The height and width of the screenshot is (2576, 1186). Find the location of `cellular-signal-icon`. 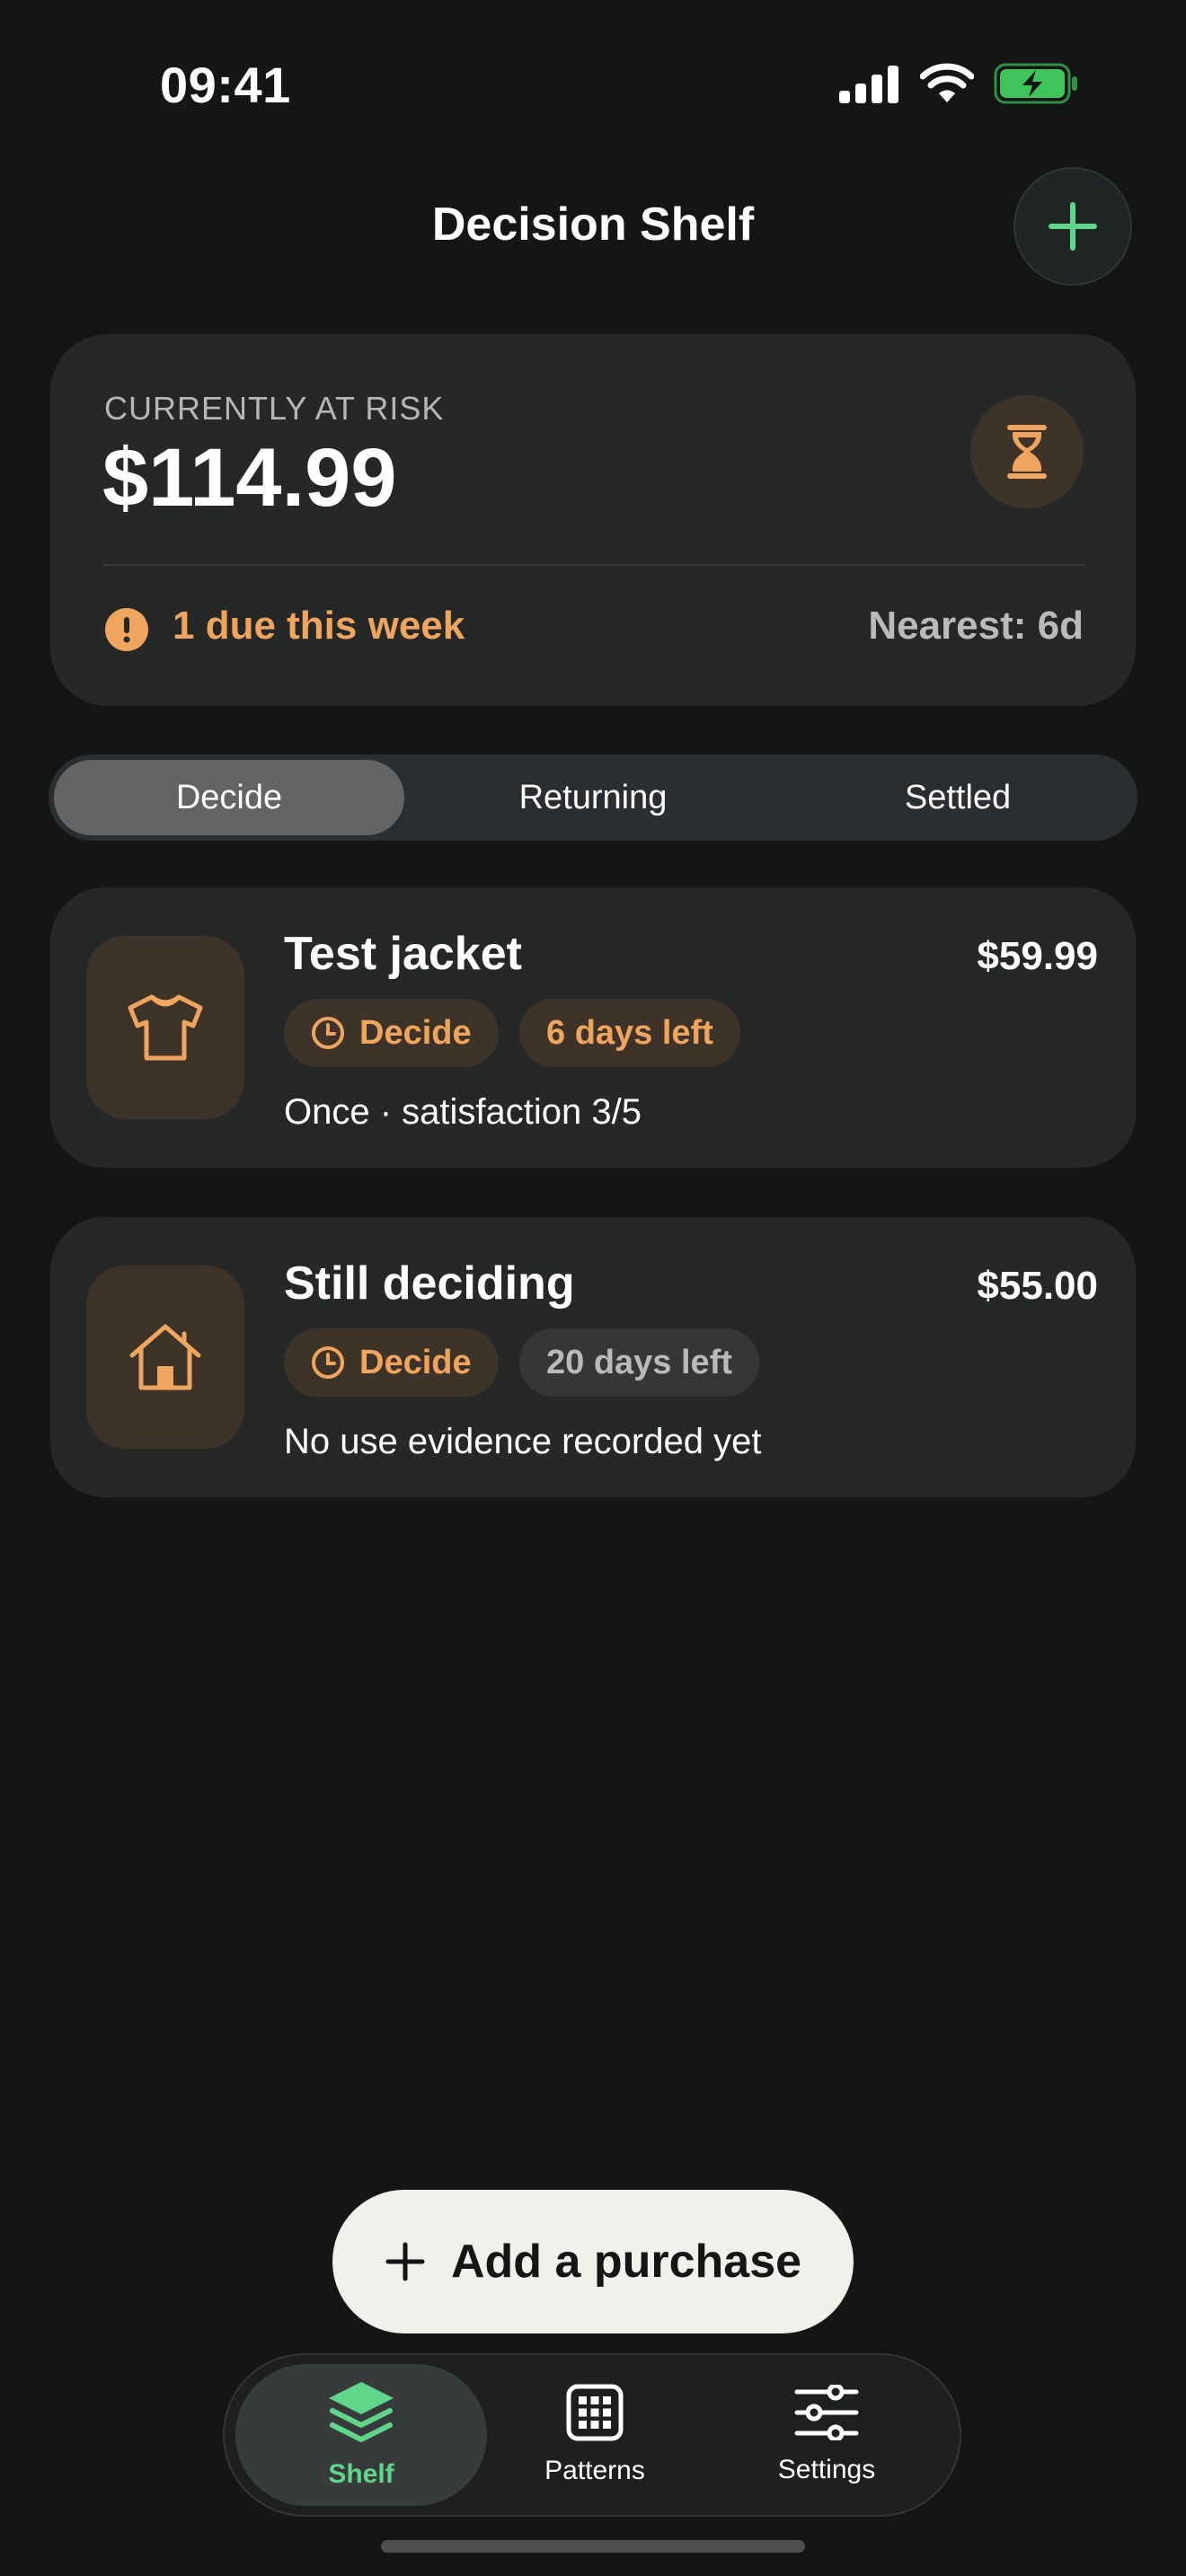

cellular-signal-icon is located at coordinates (868, 84).